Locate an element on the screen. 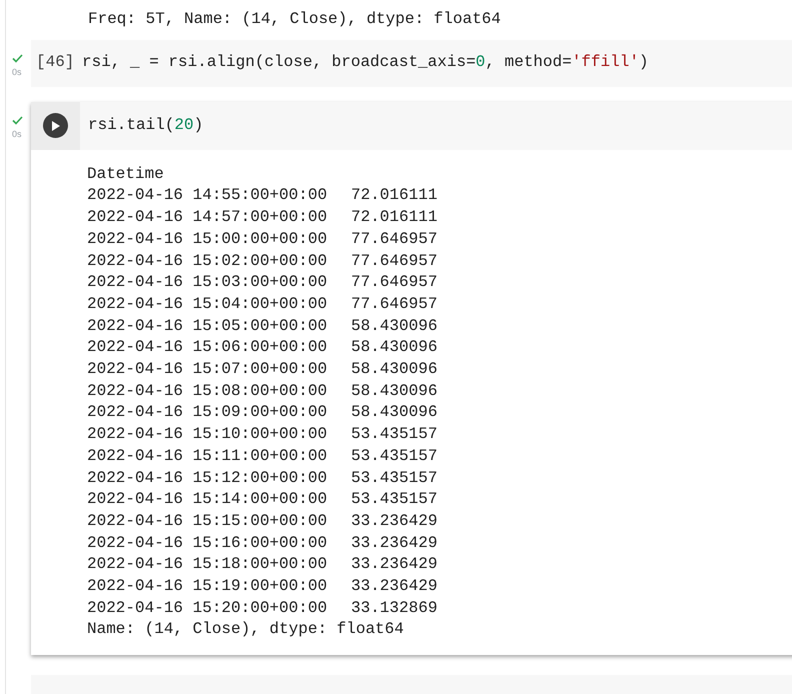  code-line: rsi.tail(20) is located at coordinates (146, 125).